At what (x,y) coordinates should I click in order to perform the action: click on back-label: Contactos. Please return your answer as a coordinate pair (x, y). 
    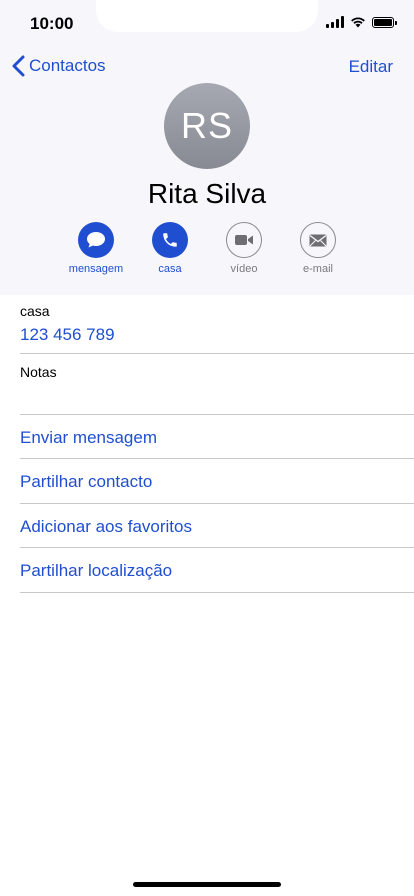
    Looking at the image, I should click on (67, 65).